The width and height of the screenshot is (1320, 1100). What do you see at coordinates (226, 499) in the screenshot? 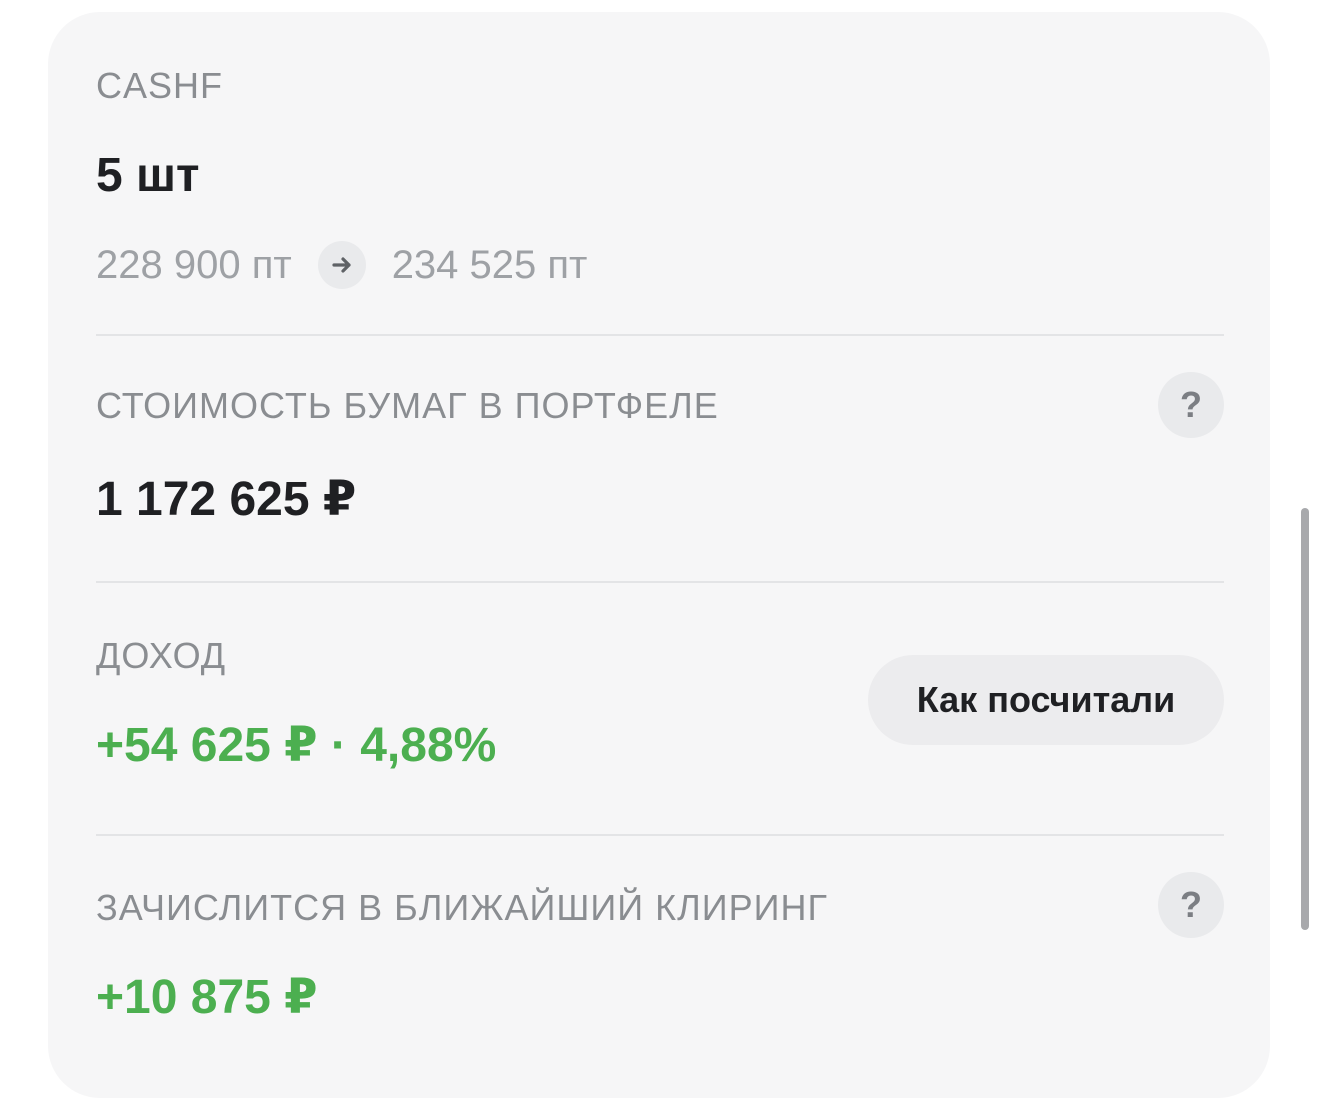
I see `portfolio-value-amount: 1 172 625 ₽` at bounding box center [226, 499].